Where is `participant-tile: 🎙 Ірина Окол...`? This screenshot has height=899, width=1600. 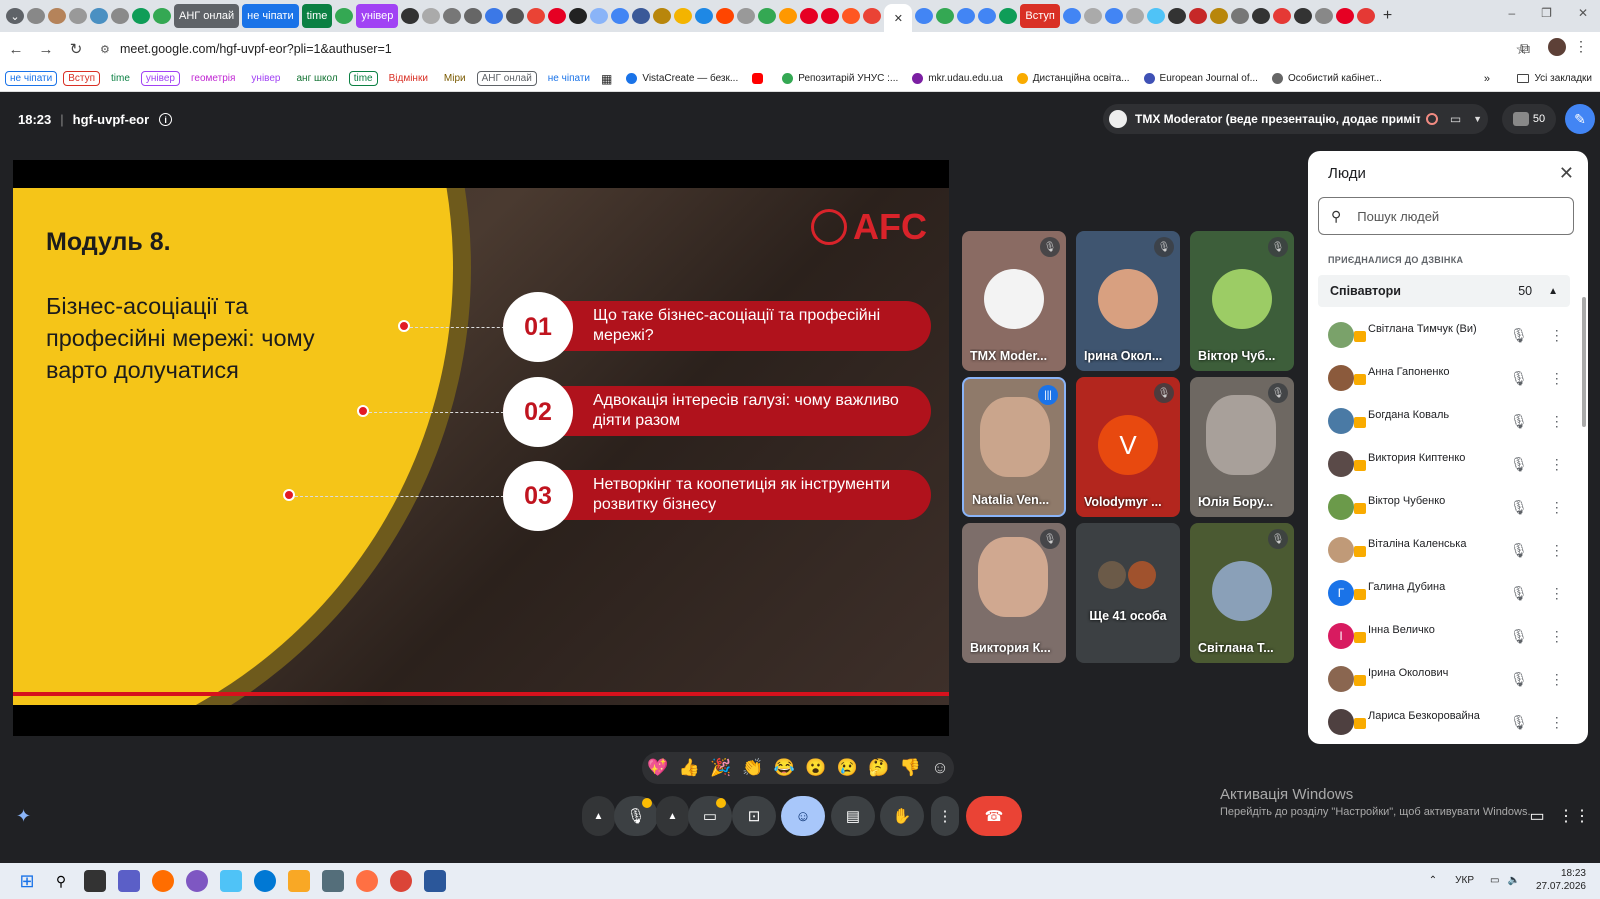 participant-tile: 🎙 Ірина Окол... is located at coordinates (1128, 301).